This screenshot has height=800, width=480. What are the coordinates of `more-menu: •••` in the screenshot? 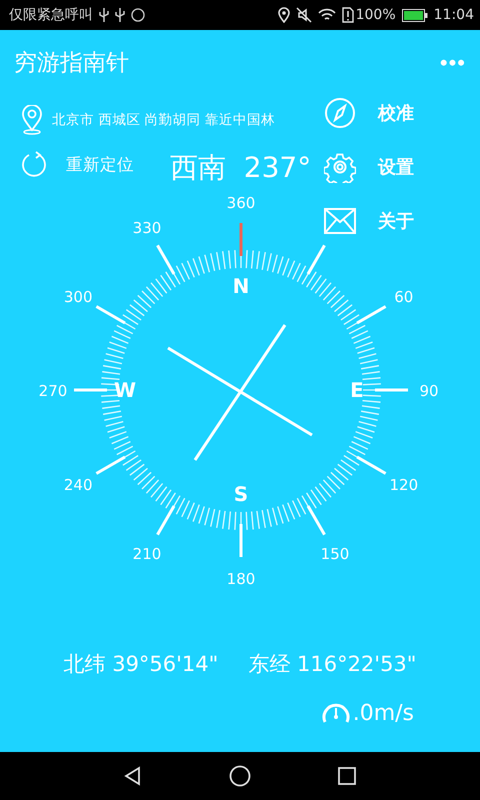 It's located at (453, 63).